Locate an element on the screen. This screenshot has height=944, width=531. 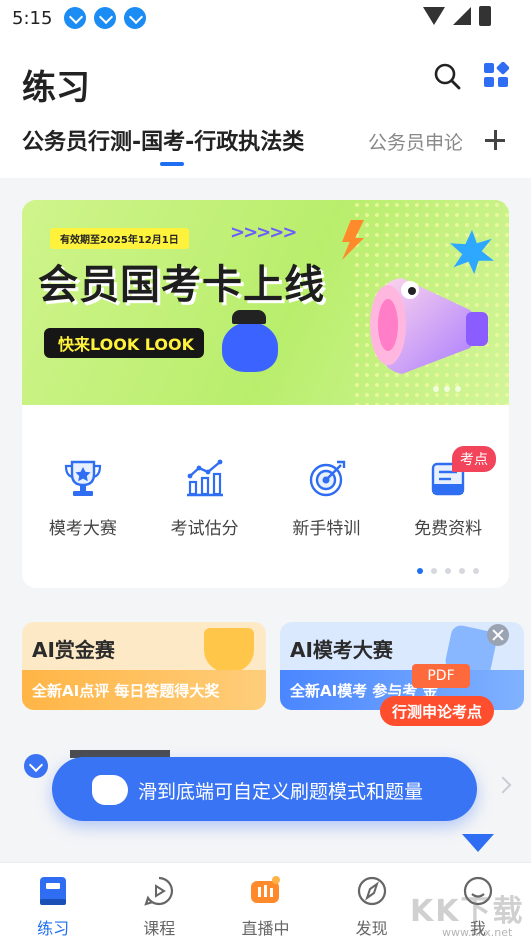
chevrons-icon: >>>>> is located at coordinates (263, 232).